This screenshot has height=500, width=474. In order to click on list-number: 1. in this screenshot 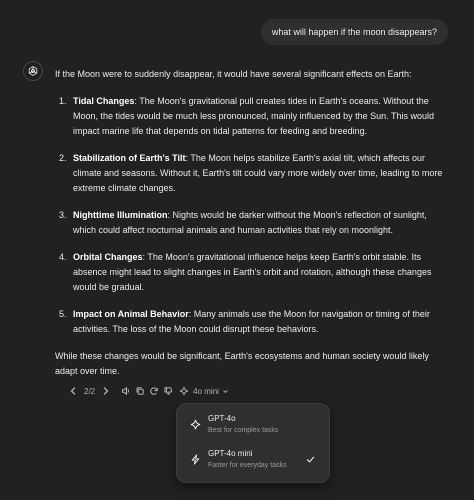, I will do `click(63, 101)`.